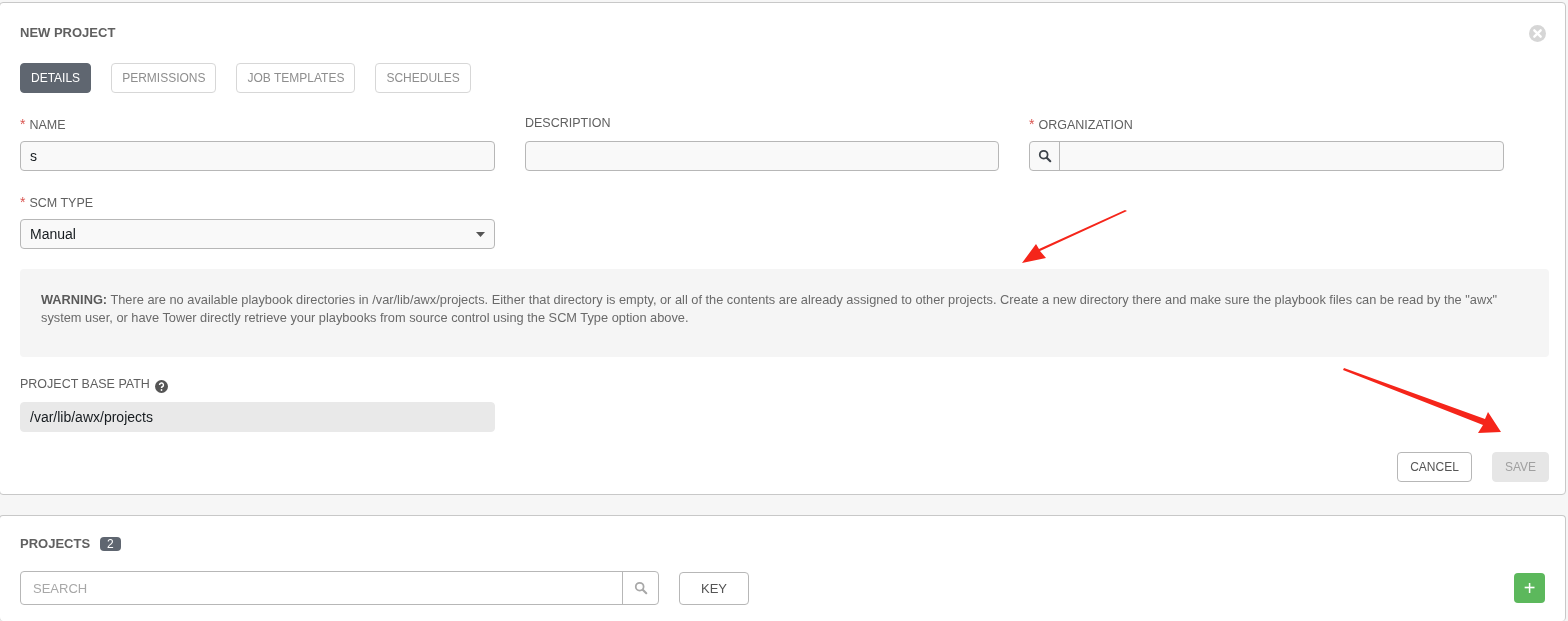 This screenshot has width=1568, height=621. I want to click on tab: PERMISSIONS, so click(164, 78).